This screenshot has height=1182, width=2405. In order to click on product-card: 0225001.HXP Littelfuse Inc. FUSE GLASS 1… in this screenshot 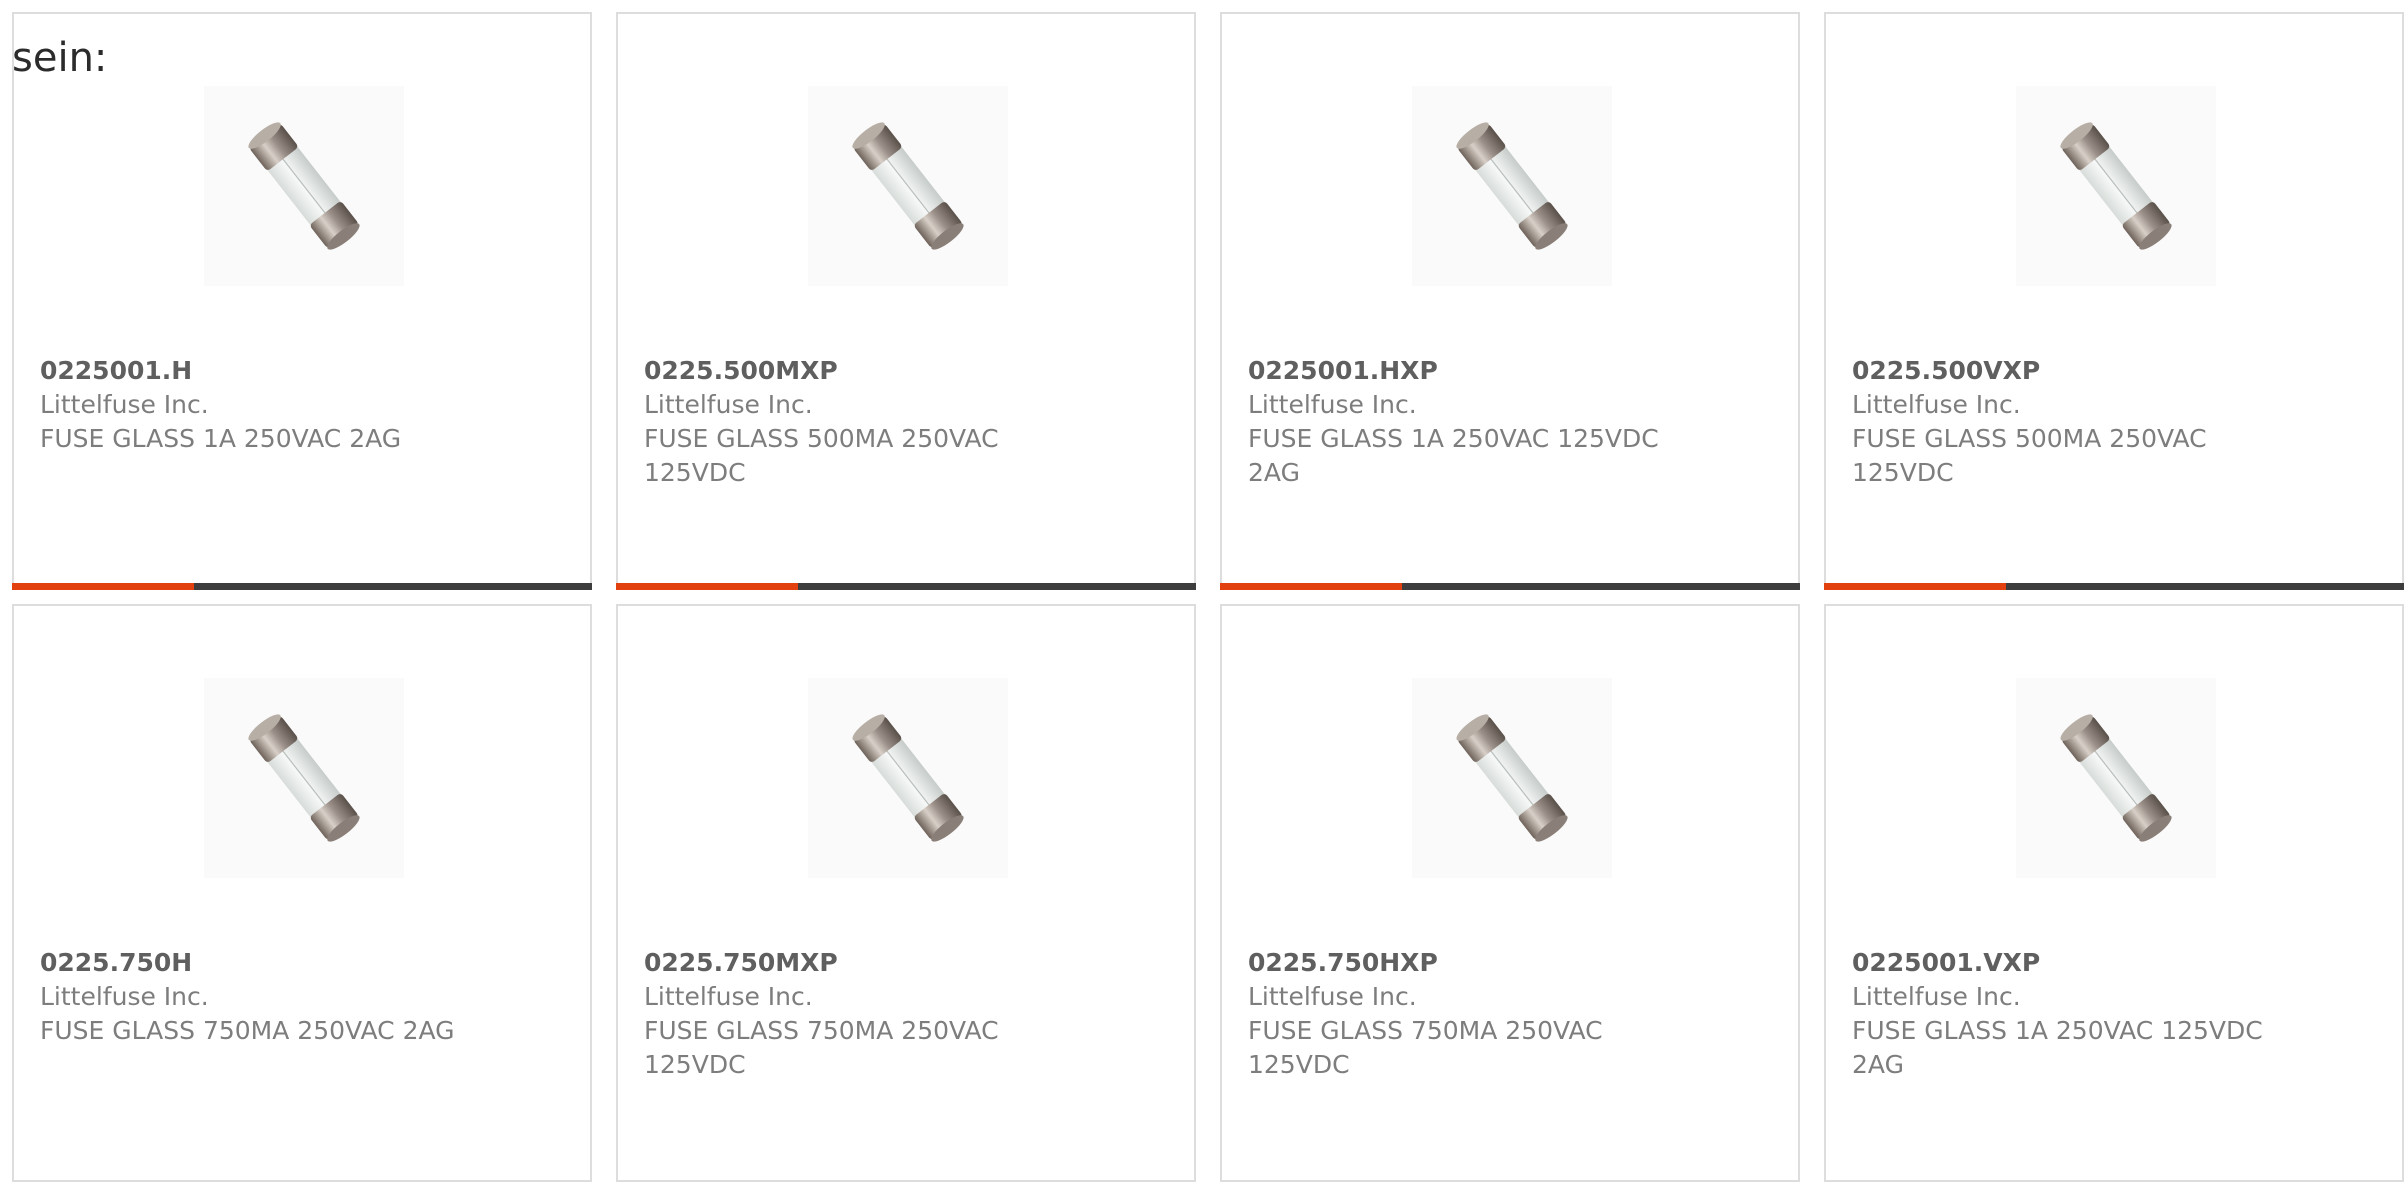, I will do `click(1510, 301)`.